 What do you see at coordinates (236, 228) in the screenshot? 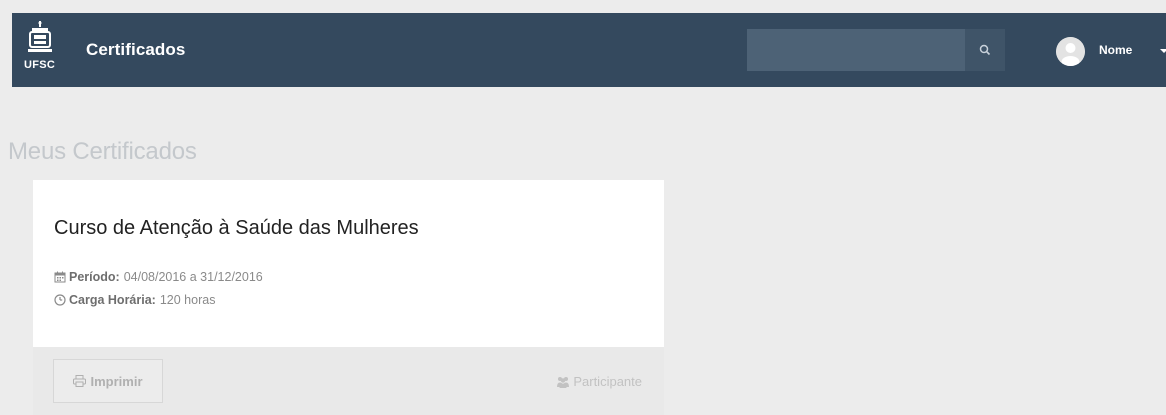
I see `certificate-title: Curso de Atenção à Saúde das Mulheres` at bounding box center [236, 228].